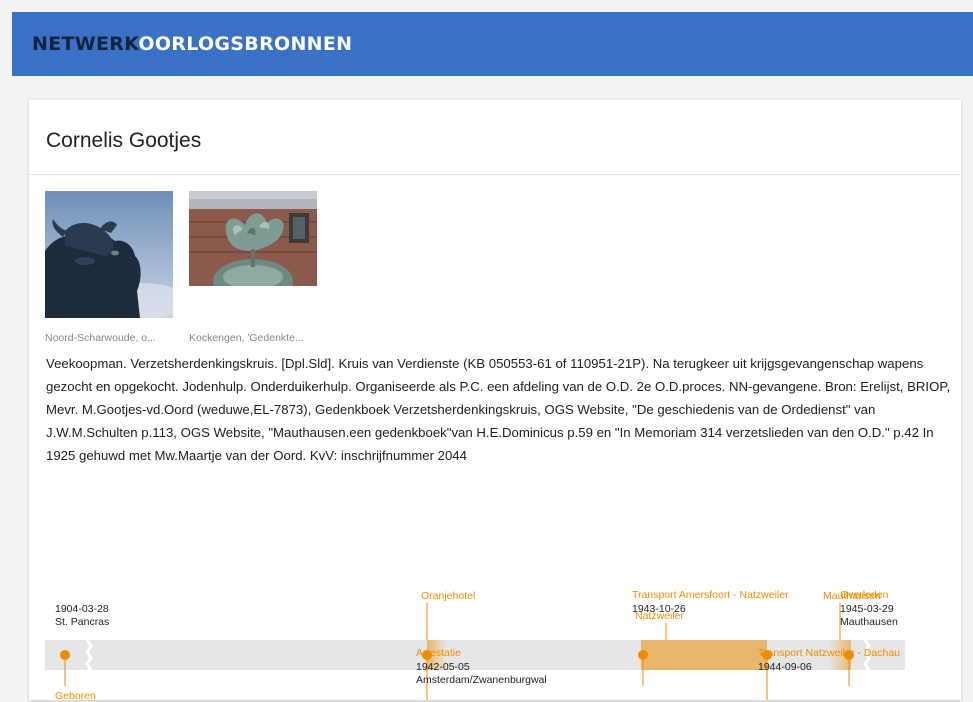 This screenshot has height=702, width=973. Describe the element at coordinates (448, 596) in the screenshot. I see `period-label-oranjehotel: Oranjehotel` at that location.